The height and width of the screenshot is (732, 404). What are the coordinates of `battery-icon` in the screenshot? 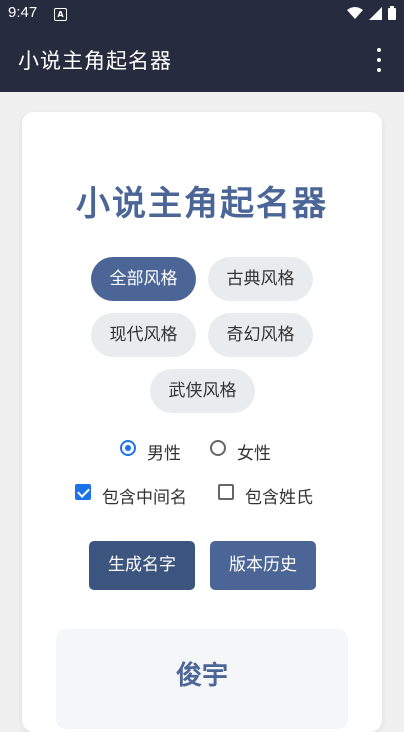 It's located at (392, 13).